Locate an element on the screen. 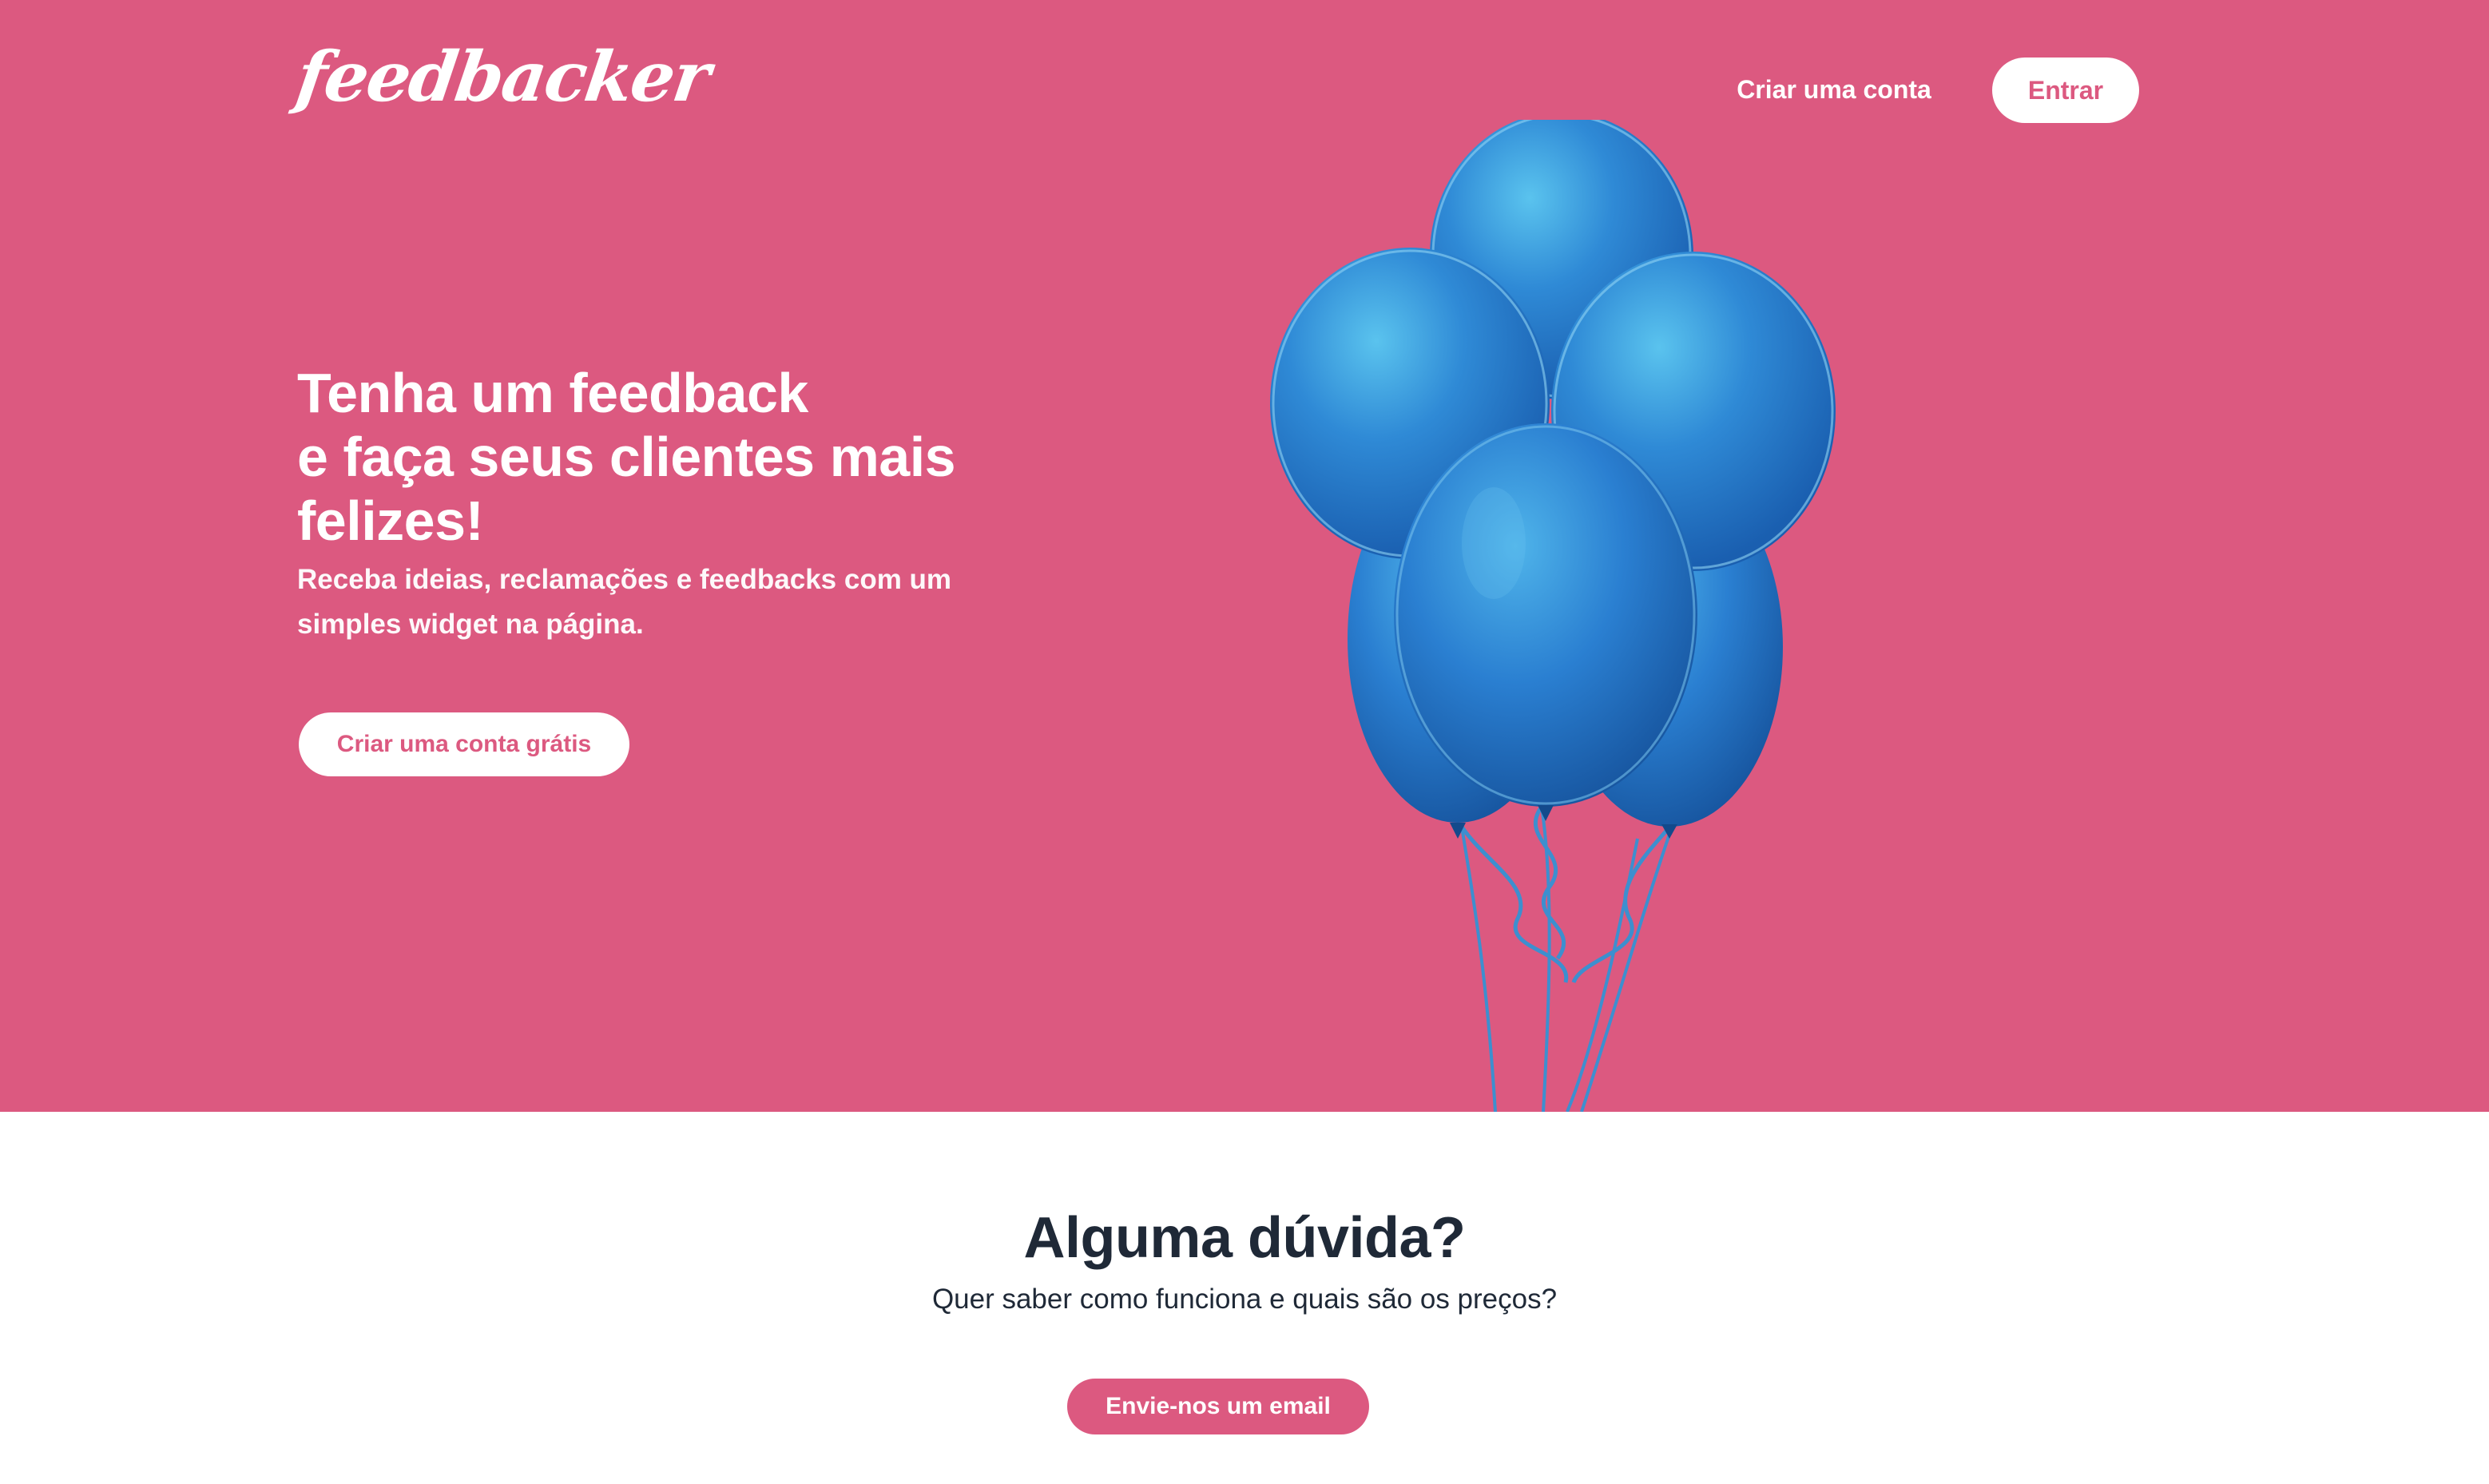 Image resolution: width=2489 pixels, height=1484 pixels. hero-headline-line-2: e faça seus clientes mais is located at coordinates (627, 457).